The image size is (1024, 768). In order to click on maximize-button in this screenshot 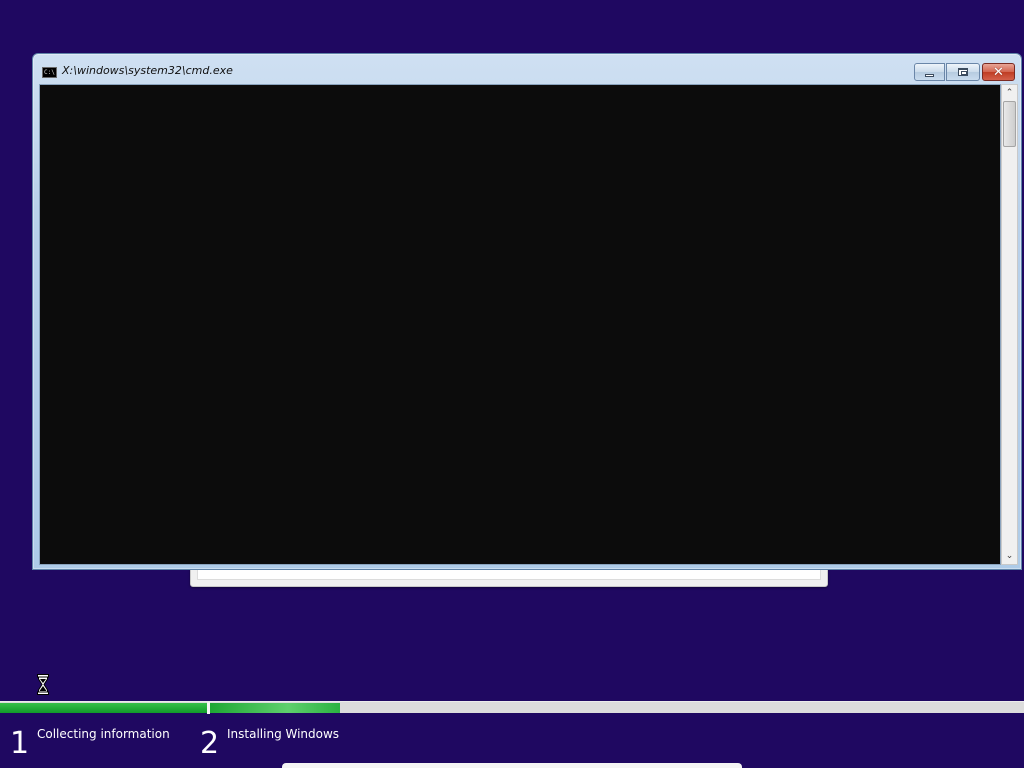, I will do `click(963, 72)`.